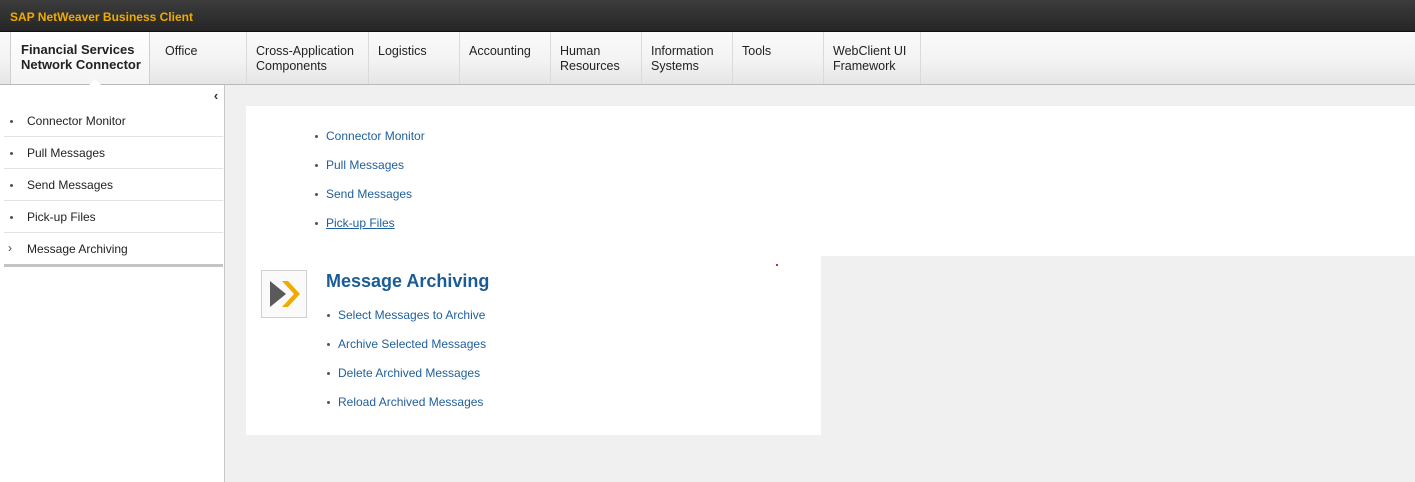 The image size is (1415, 482). What do you see at coordinates (113, 265) in the screenshot?
I see `sidebar-divider` at bounding box center [113, 265].